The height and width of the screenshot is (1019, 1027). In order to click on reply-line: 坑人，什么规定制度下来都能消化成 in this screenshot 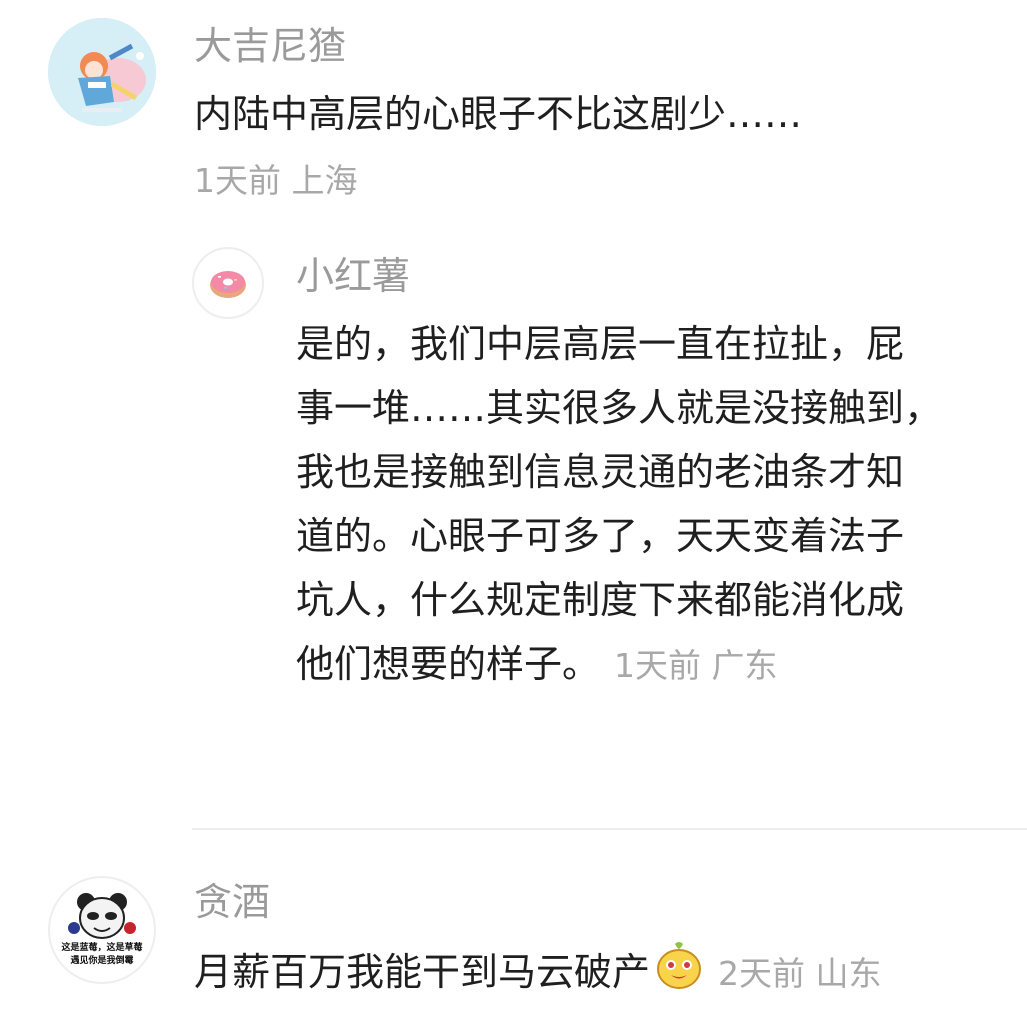, I will do `click(600, 600)`.